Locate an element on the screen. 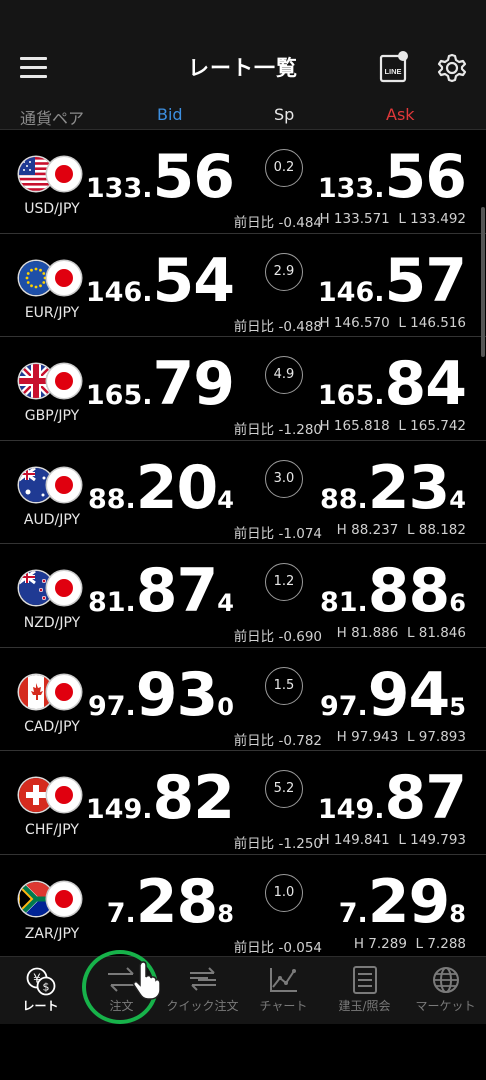 Image resolution: width=486 pixels, height=1080 pixels. high-value: H 133.571 is located at coordinates (354, 219).